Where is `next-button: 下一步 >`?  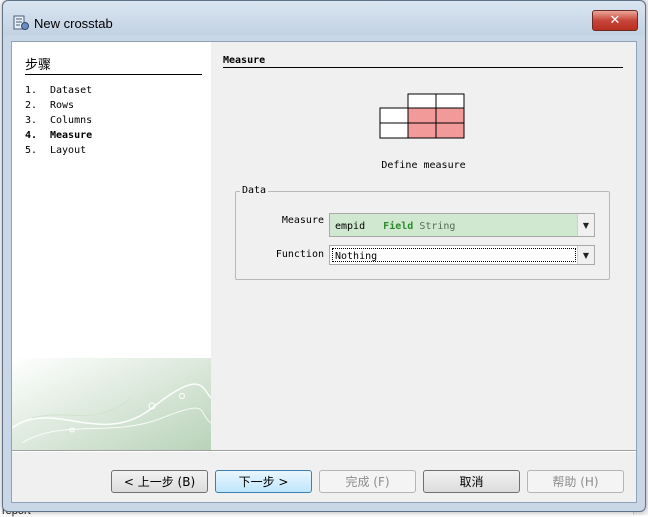
next-button: 下一步 > is located at coordinates (263, 481).